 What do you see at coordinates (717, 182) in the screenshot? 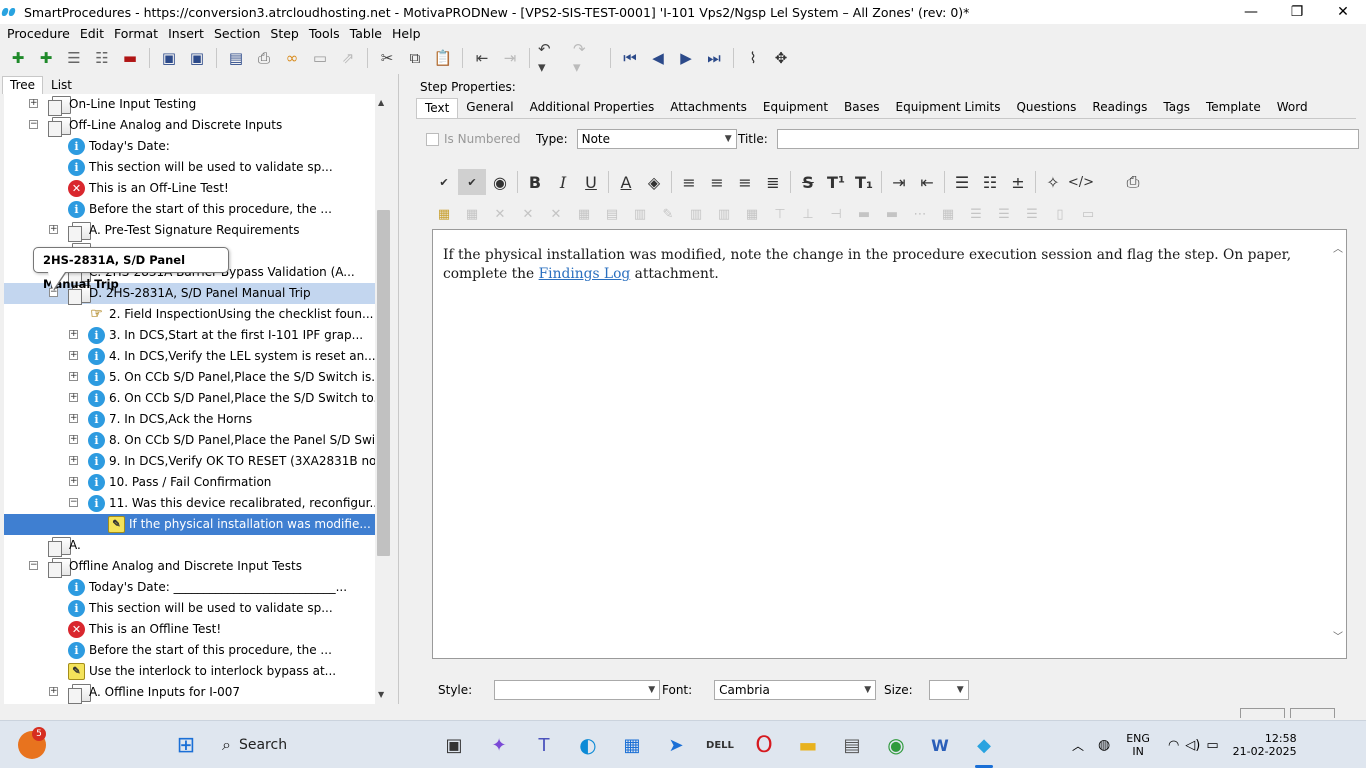
I see `align-center-icon: ≡` at bounding box center [717, 182].